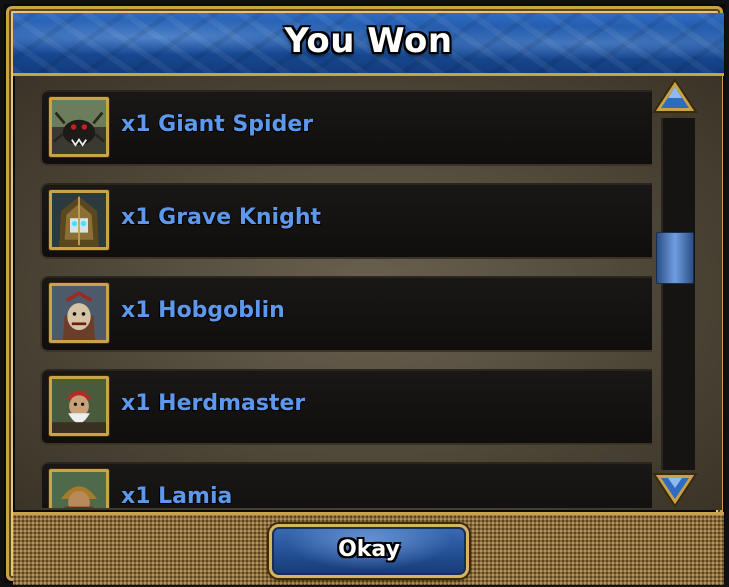 The height and width of the screenshot is (587, 729). I want to click on scroll-down-button, so click(675, 489).